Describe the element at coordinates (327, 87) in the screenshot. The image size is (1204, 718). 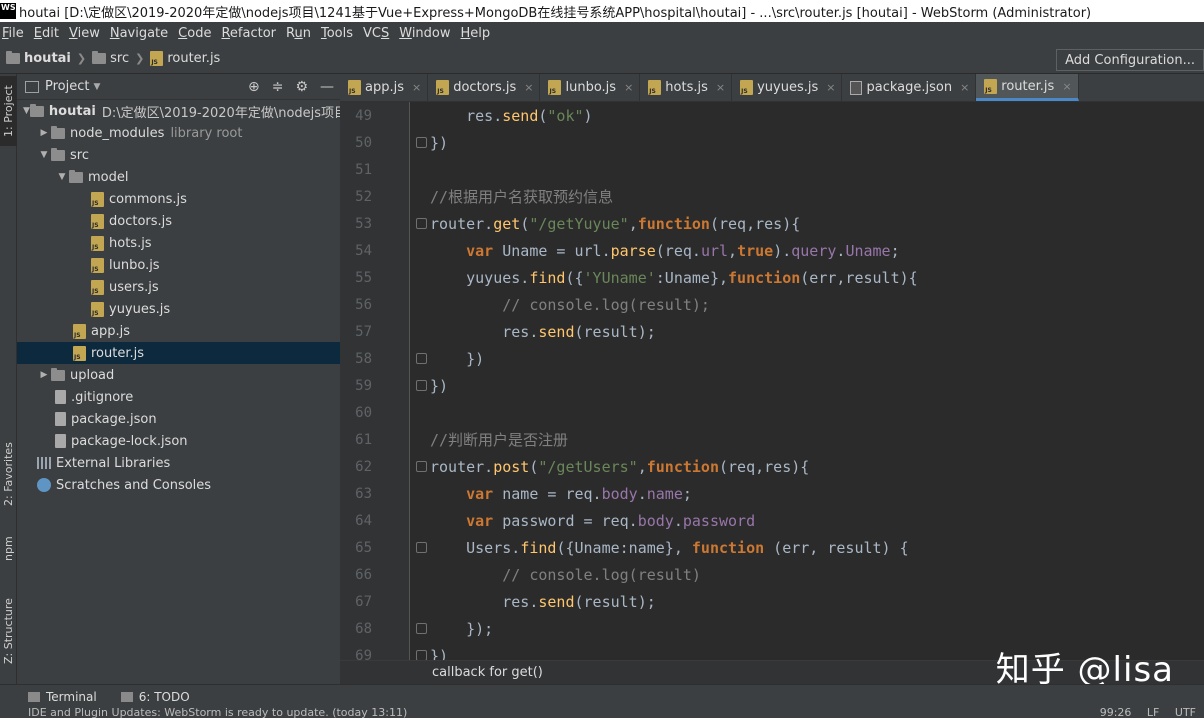
I see `hide-panel-icon: —` at that location.